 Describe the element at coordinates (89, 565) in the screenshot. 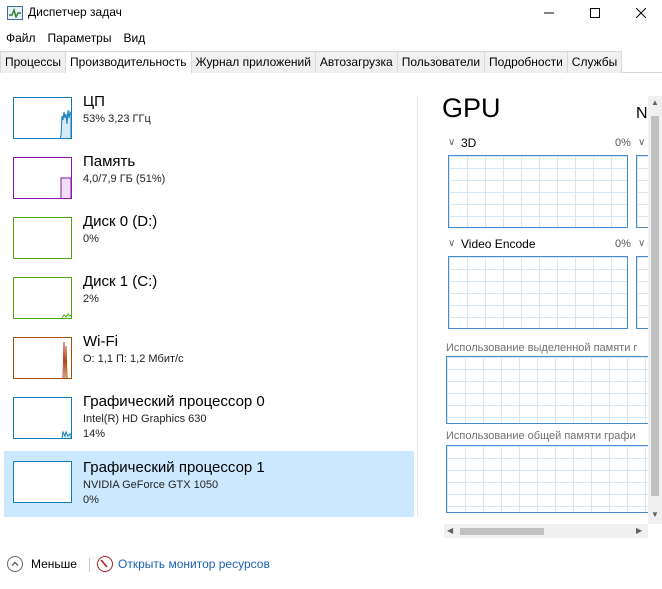

I see `footer-separator` at that location.